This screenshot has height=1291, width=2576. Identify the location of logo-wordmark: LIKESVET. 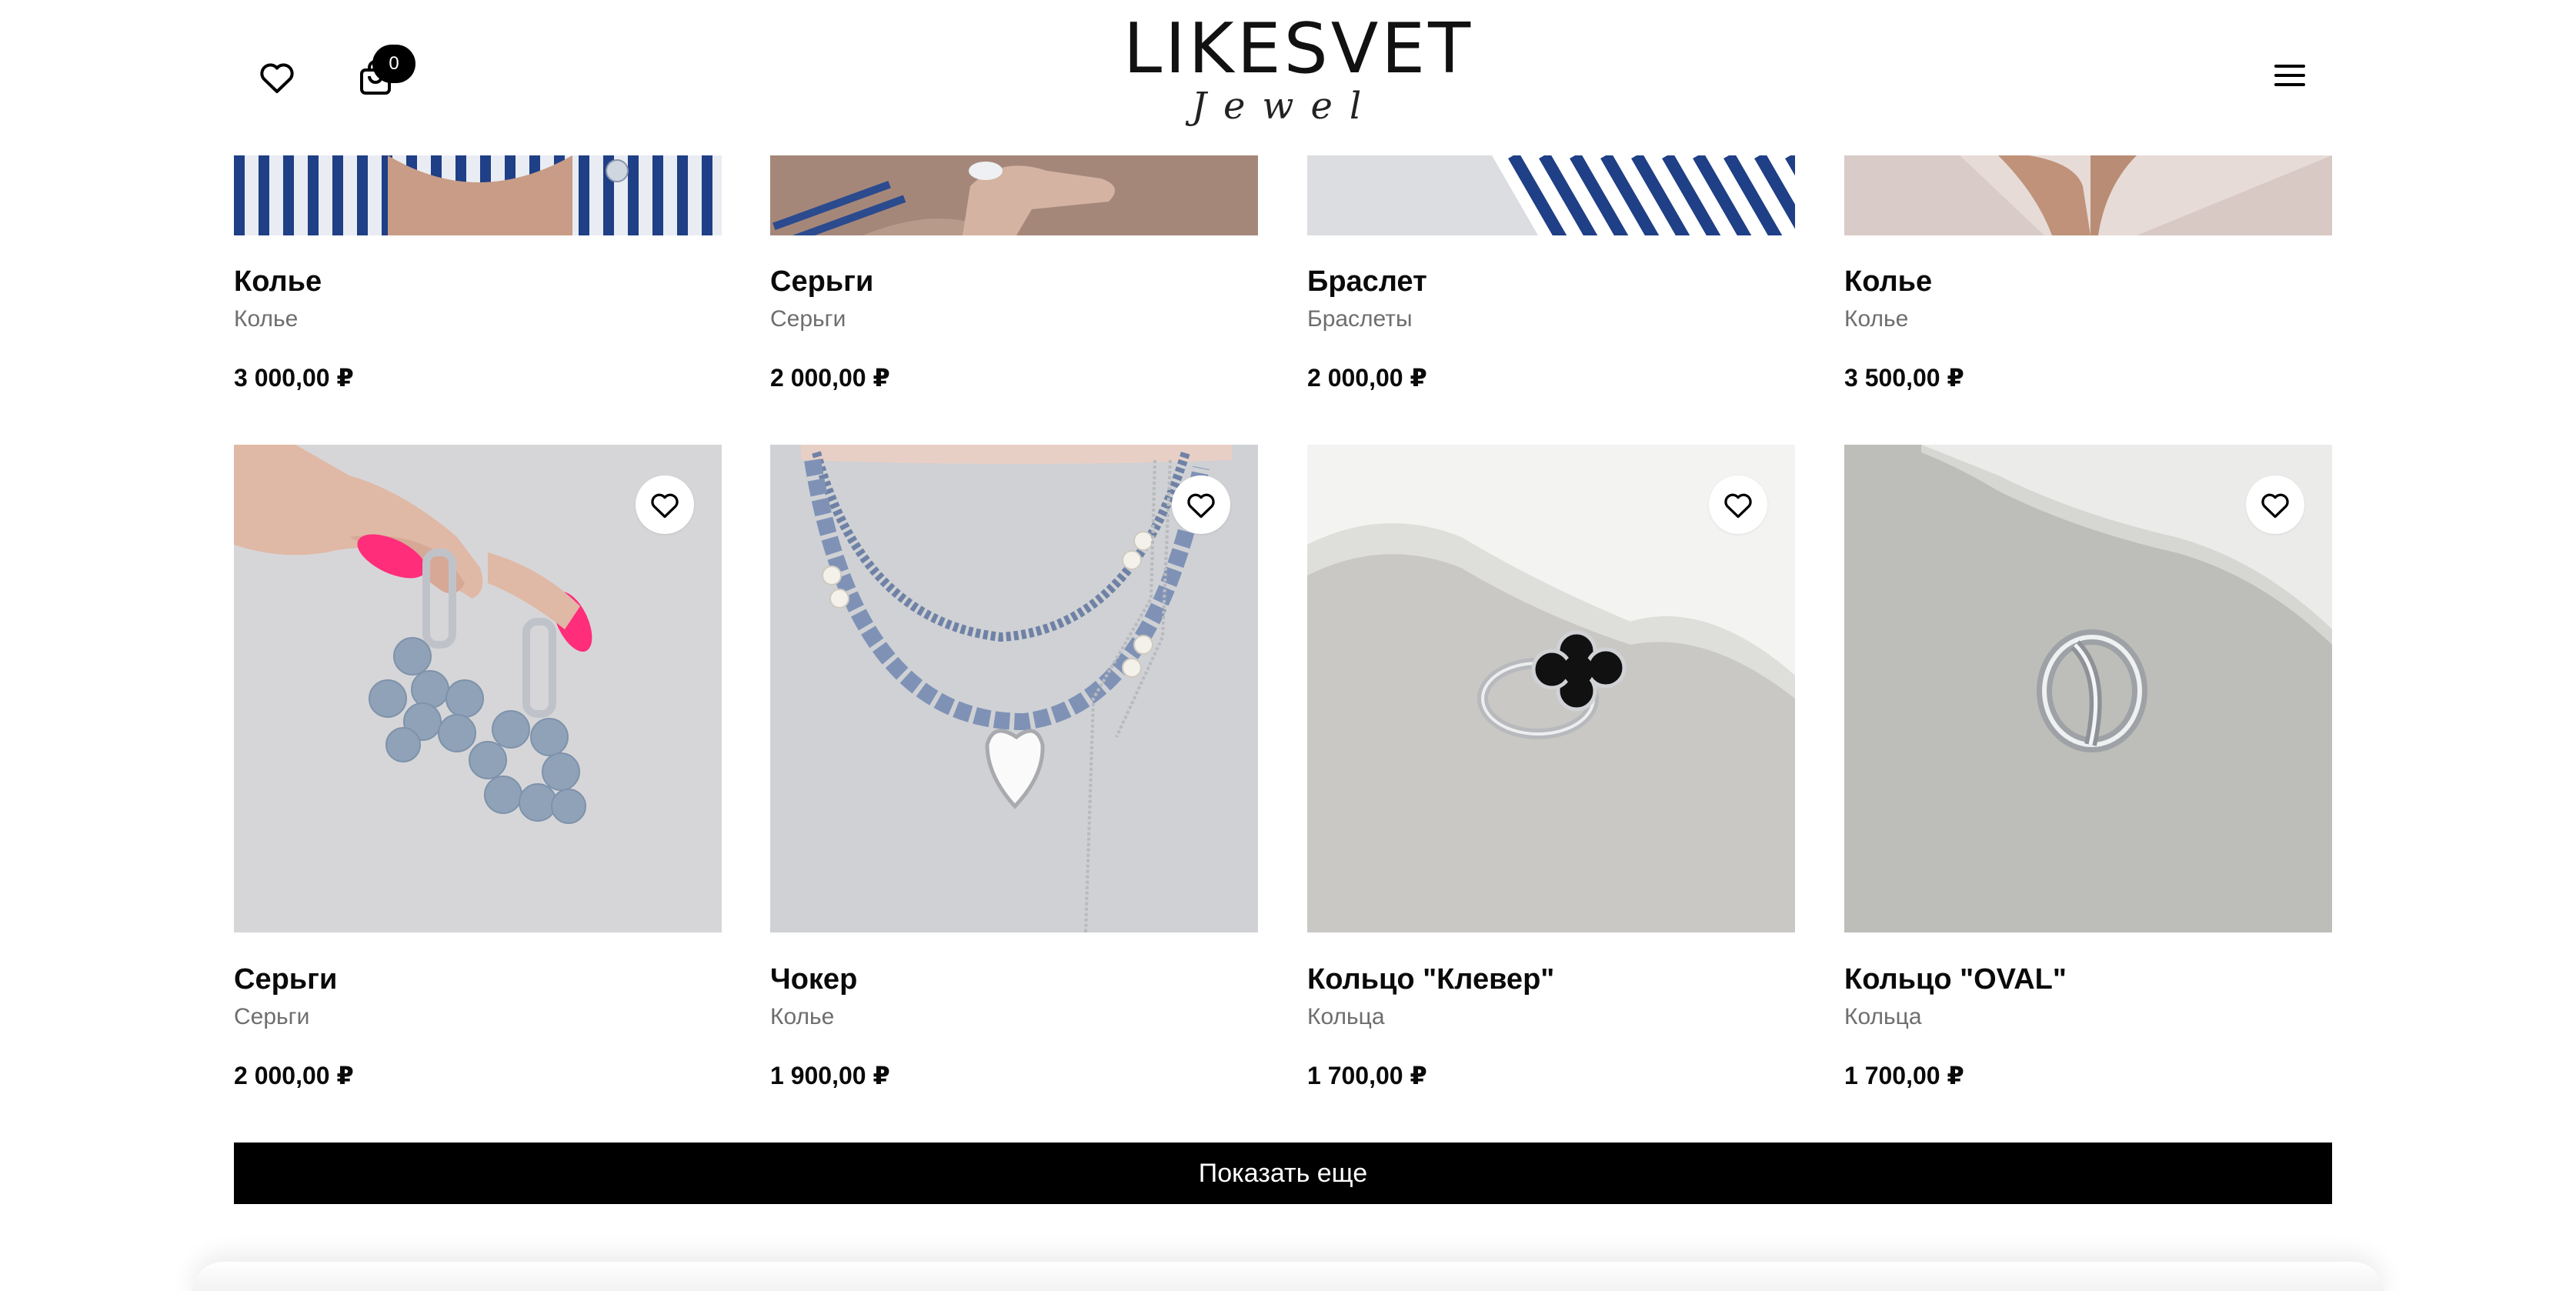
(1299, 48).